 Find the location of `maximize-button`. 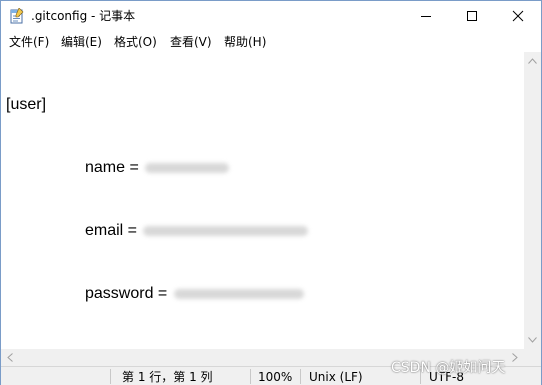

maximize-button is located at coordinates (472, 16).